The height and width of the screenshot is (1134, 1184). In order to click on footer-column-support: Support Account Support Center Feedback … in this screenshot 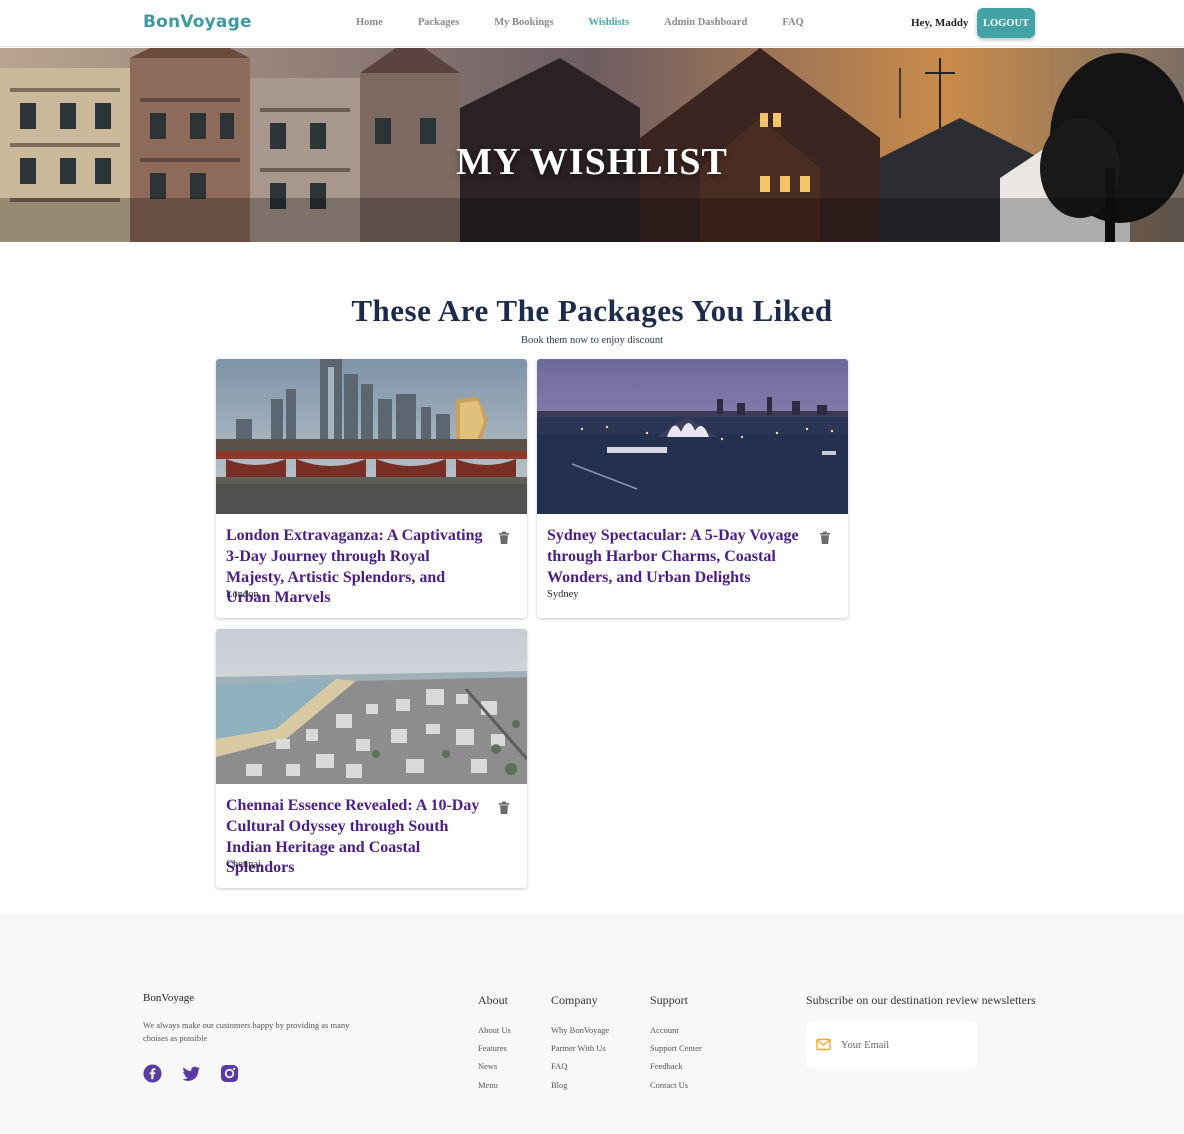, I will do `click(676, 1043)`.